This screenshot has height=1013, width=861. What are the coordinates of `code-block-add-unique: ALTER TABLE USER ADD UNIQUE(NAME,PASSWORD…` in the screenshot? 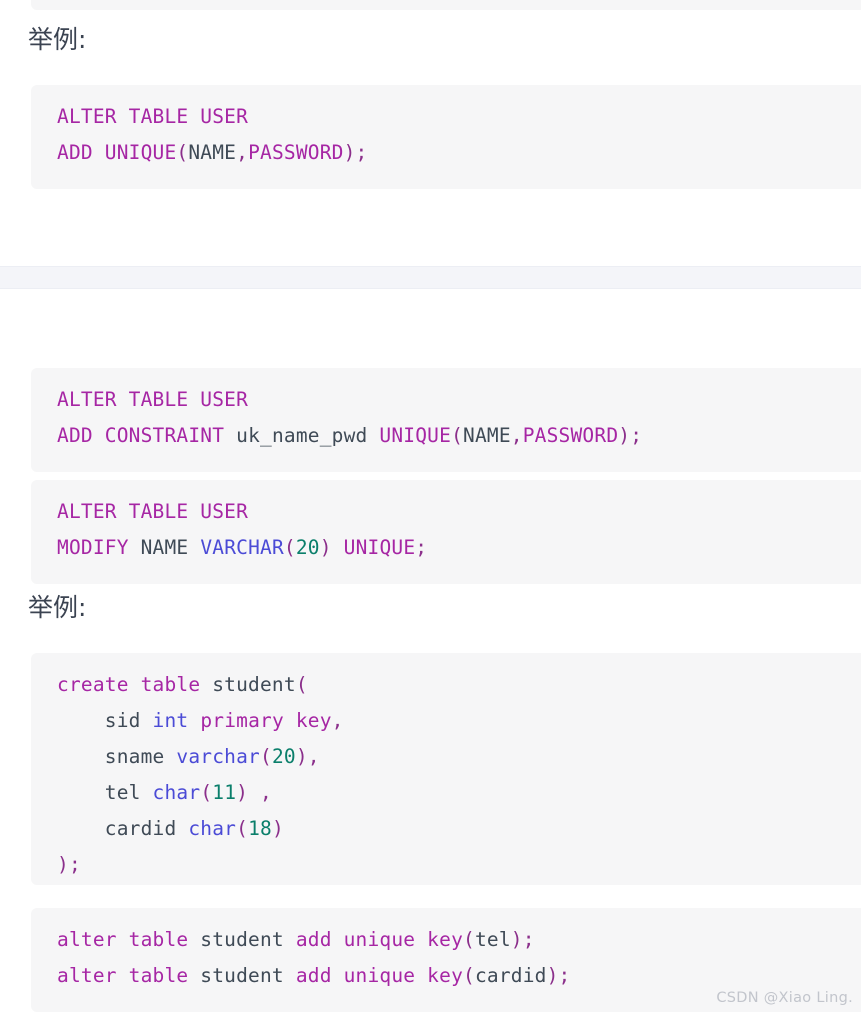 It's located at (446, 137).